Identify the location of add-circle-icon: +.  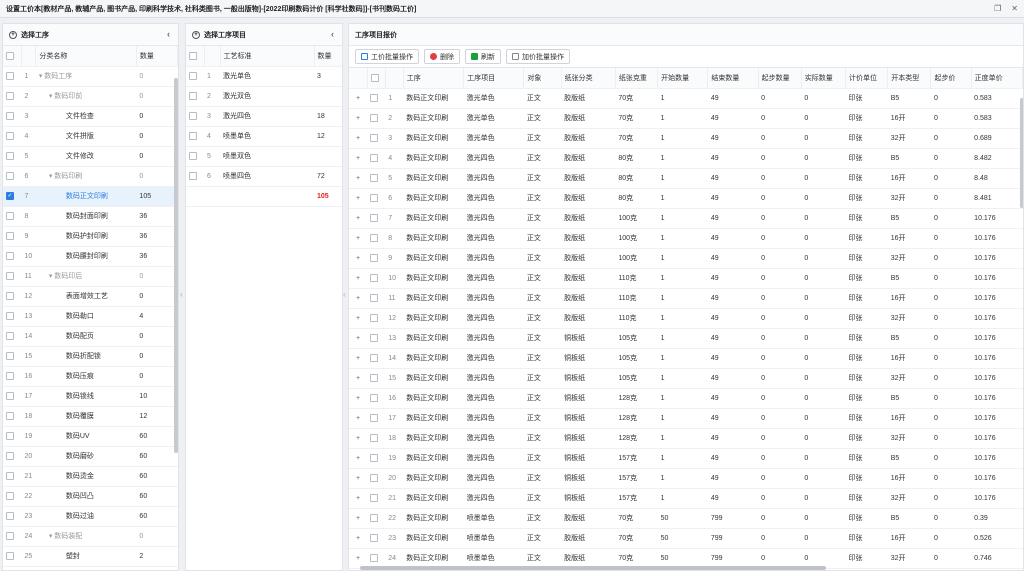
(196, 34).